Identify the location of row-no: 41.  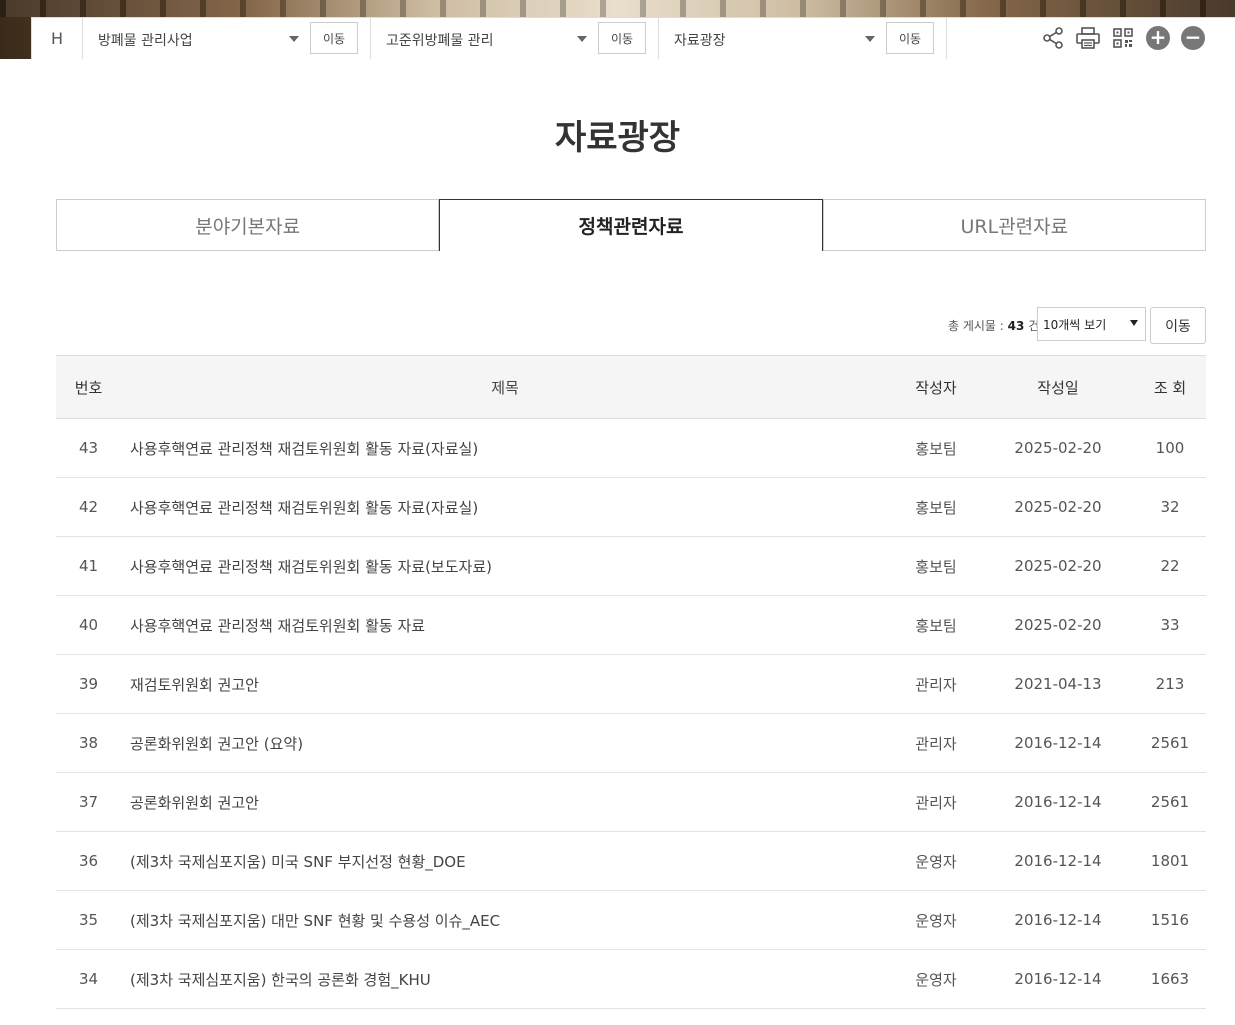
(88, 566).